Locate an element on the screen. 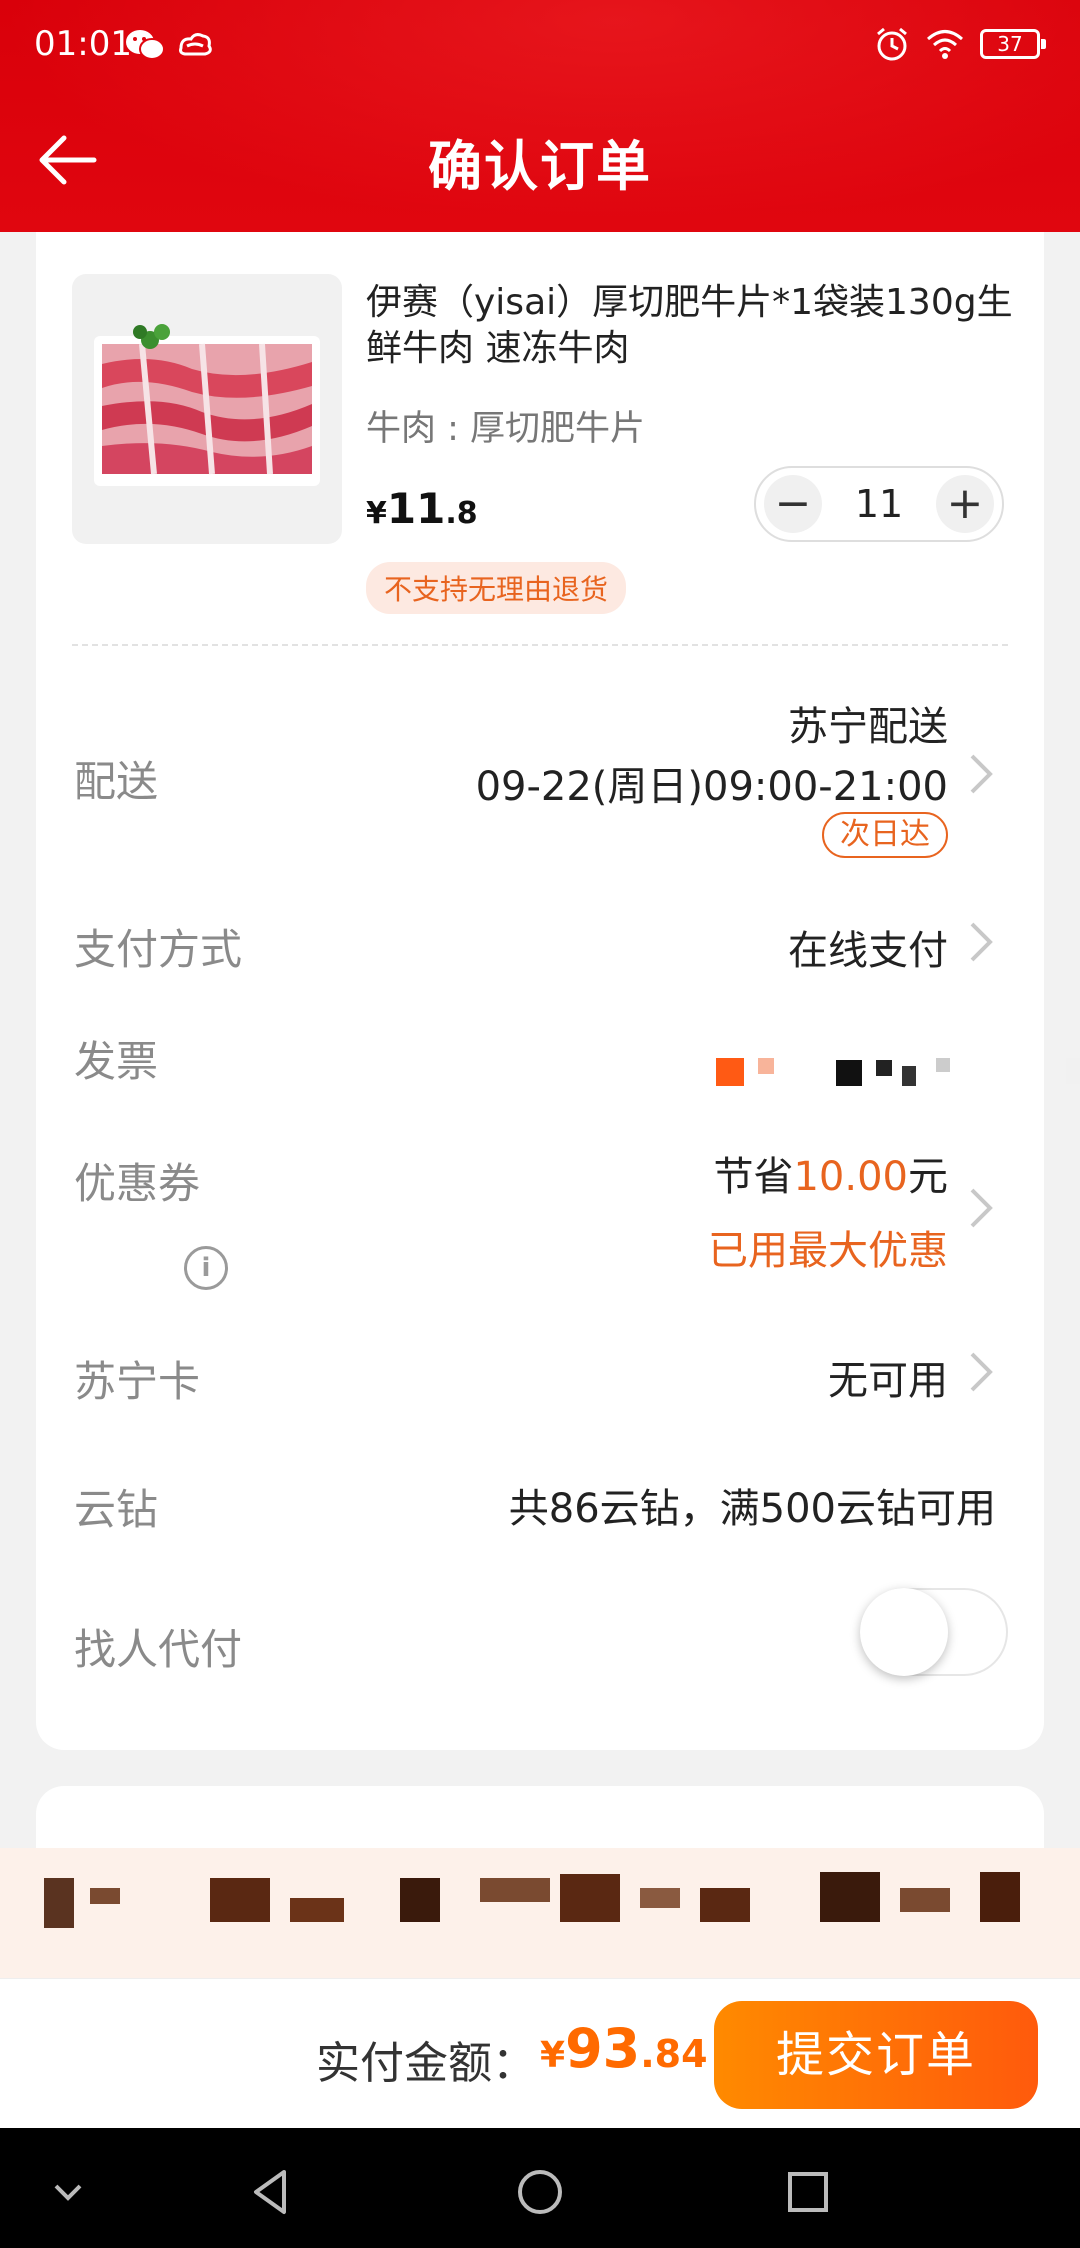 The height and width of the screenshot is (2248, 1080). quantity-stepper: − 11 + is located at coordinates (879, 504).